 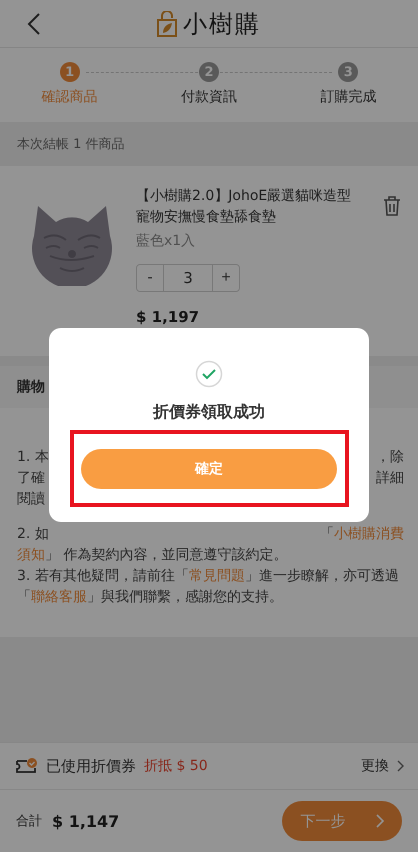 I want to click on total-amount: $ 1,147, so click(x=86, y=821).